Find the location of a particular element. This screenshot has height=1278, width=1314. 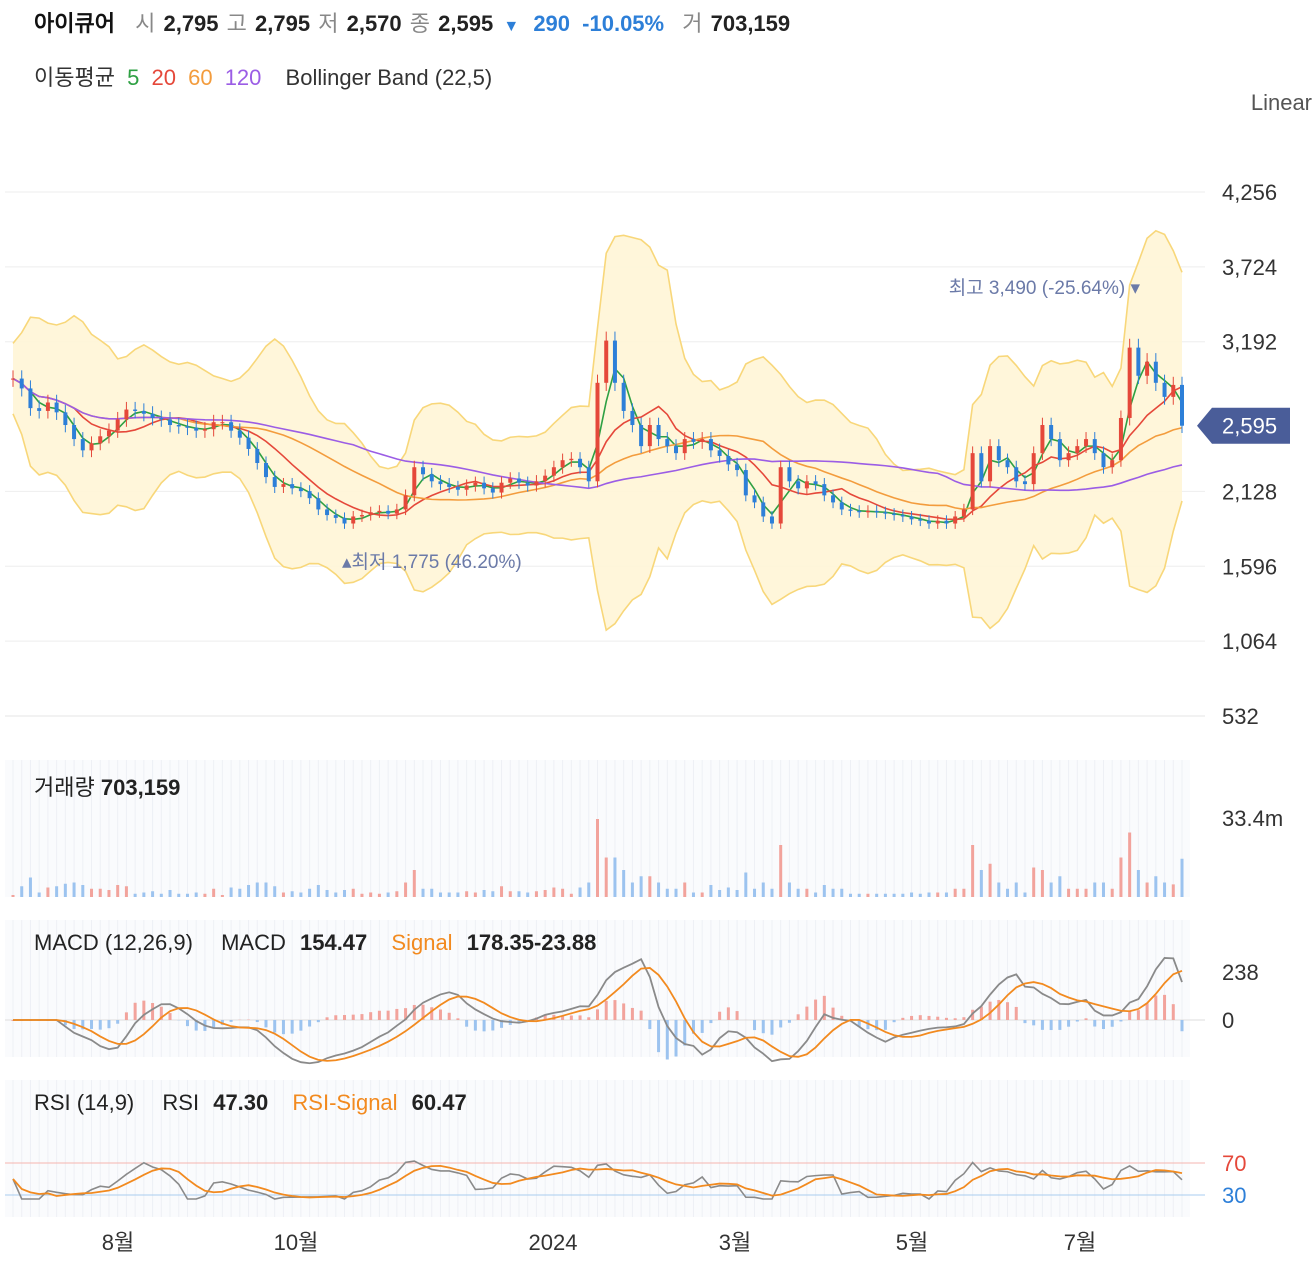

time-axis-label: 3월 is located at coordinates (735, 1242).